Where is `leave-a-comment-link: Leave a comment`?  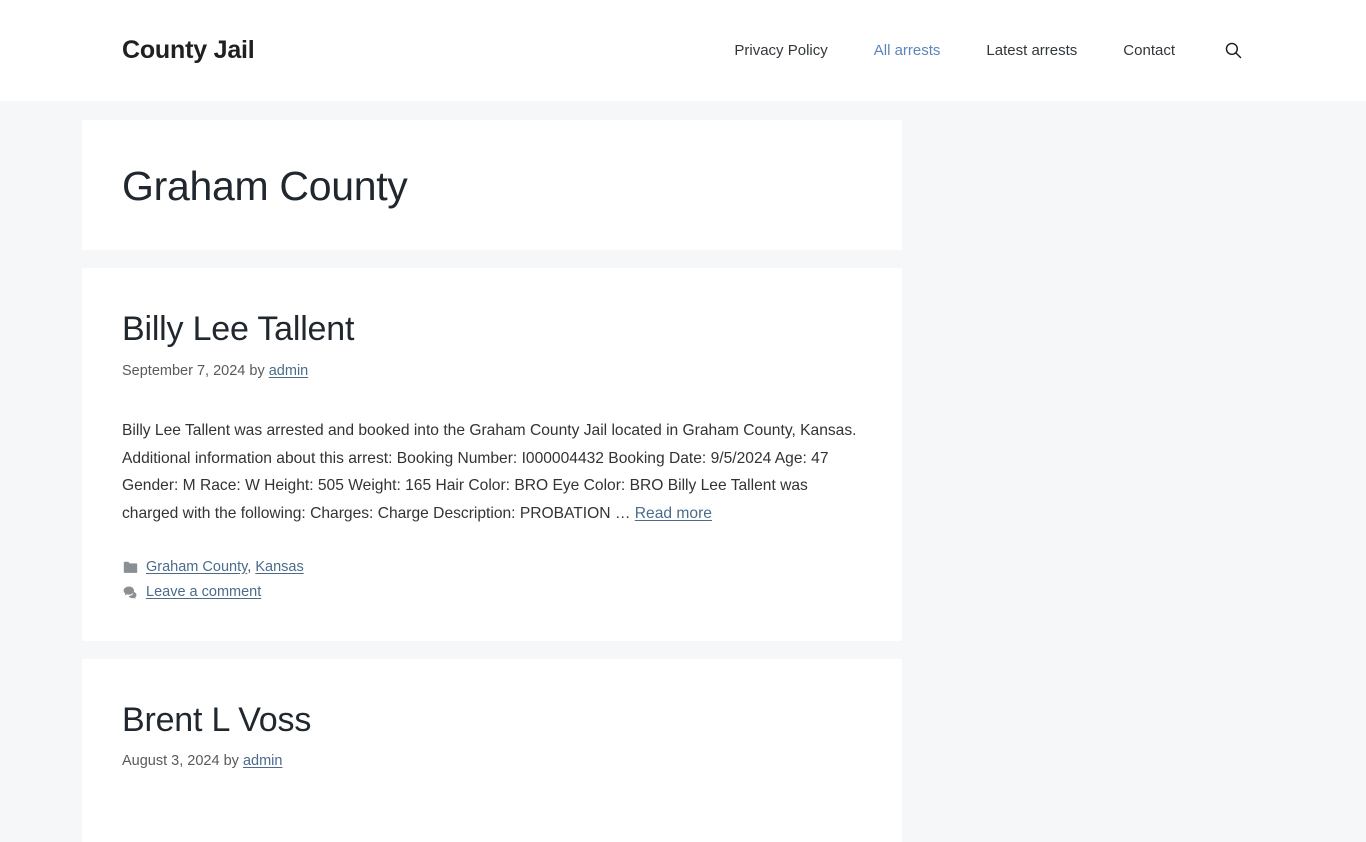
leave-a-comment-link: Leave a comment is located at coordinates (203, 592).